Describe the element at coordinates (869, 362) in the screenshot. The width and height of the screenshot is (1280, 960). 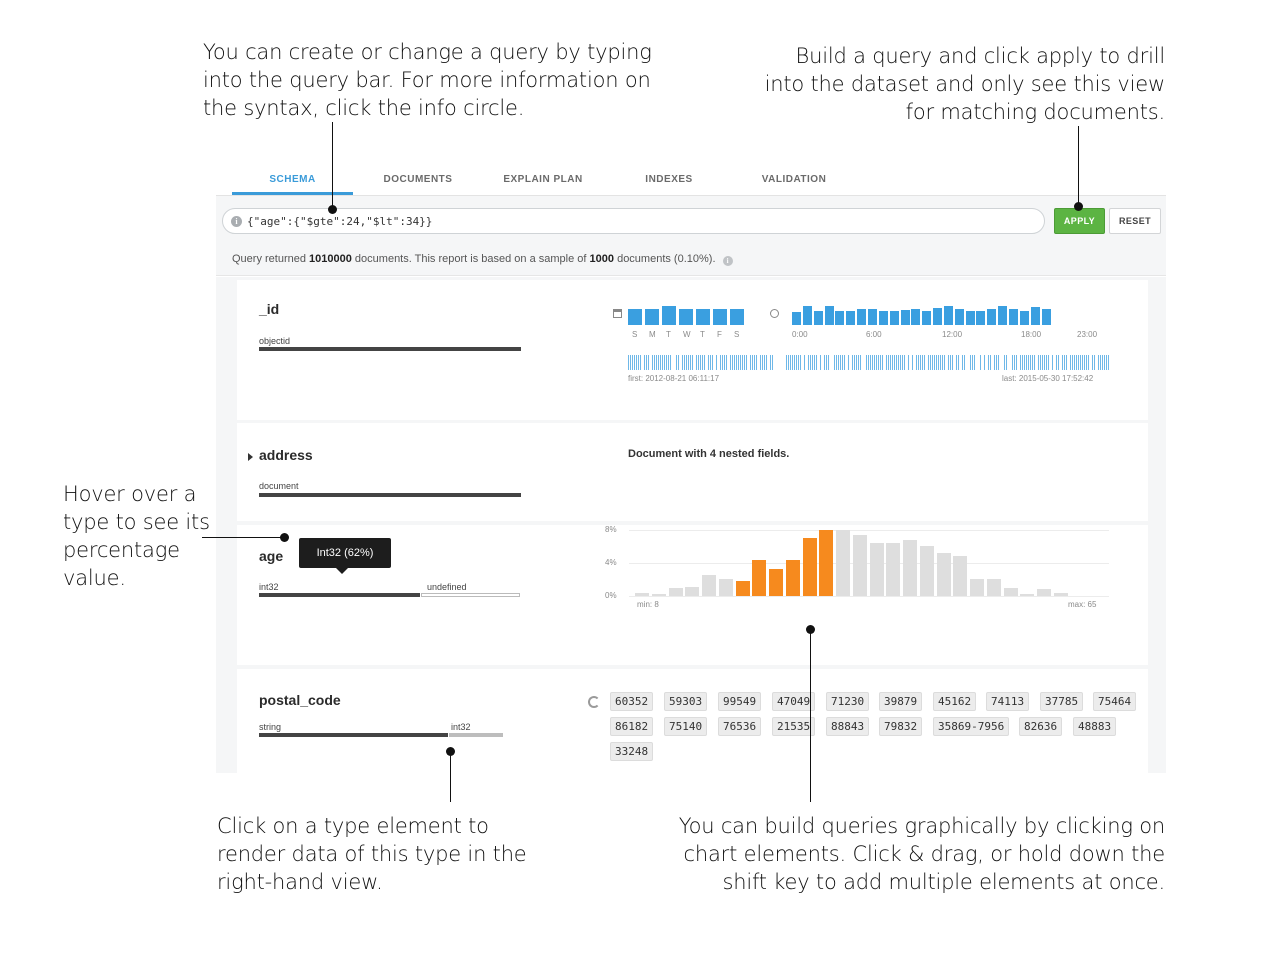
I see `timeline-chart` at that location.